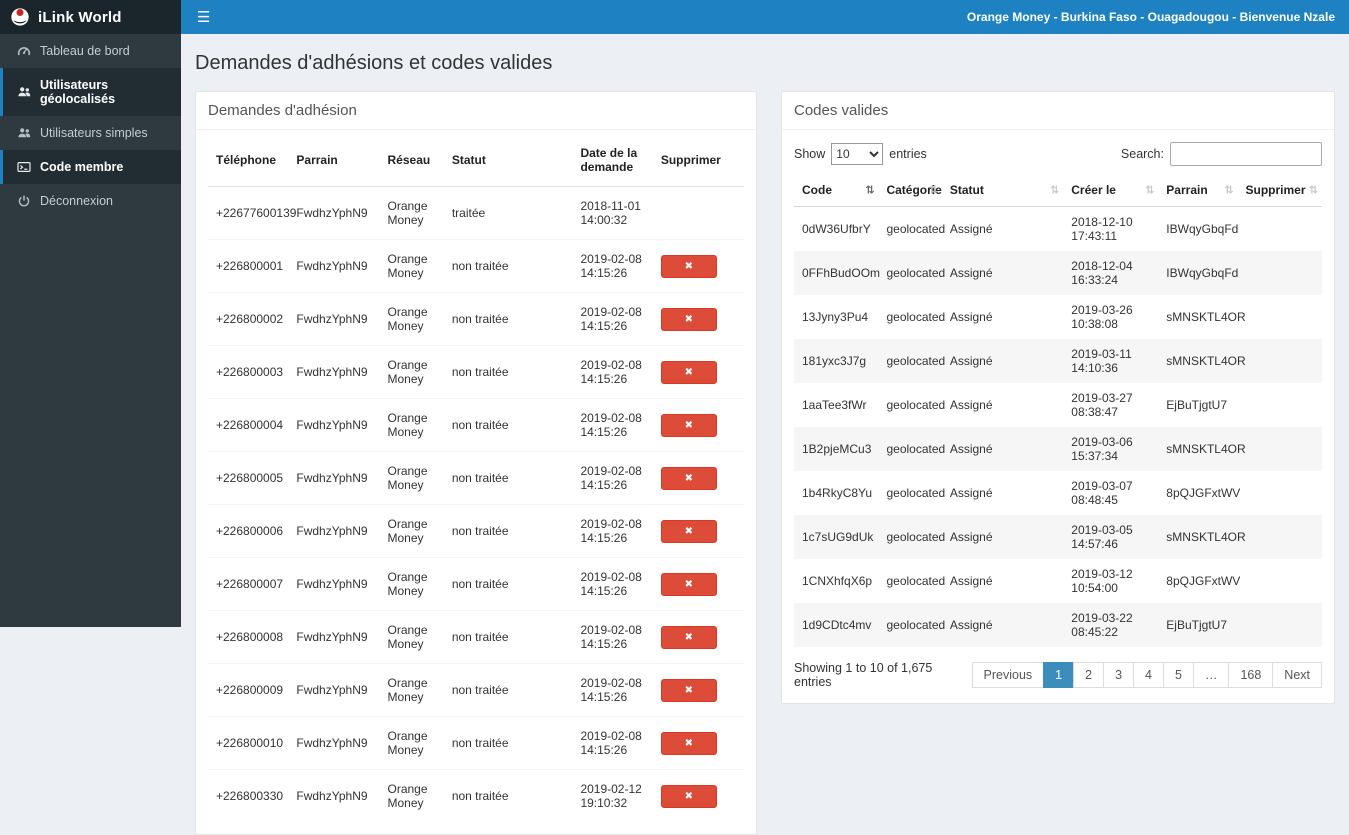 The width and height of the screenshot is (1349, 835). What do you see at coordinates (203, 17) in the screenshot?
I see `hamburger-menu-icon: ☰` at bounding box center [203, 17].